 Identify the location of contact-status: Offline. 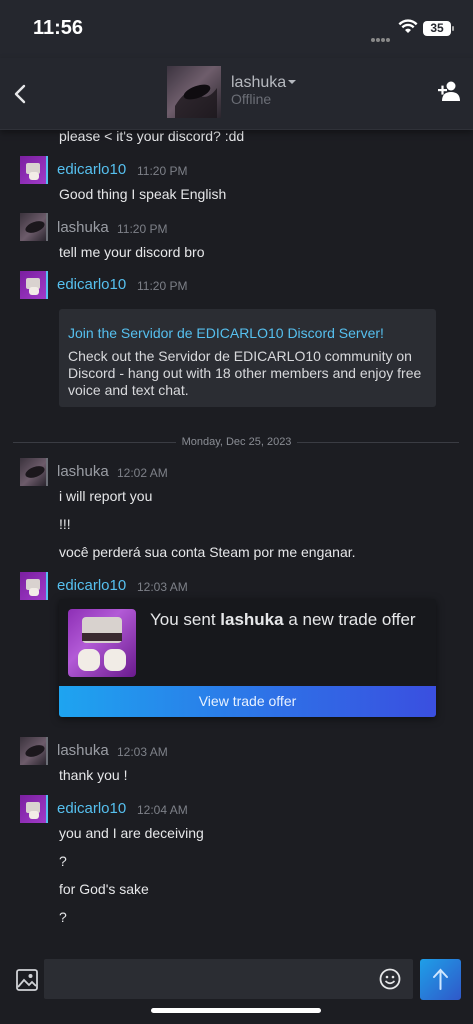
(251, 99).